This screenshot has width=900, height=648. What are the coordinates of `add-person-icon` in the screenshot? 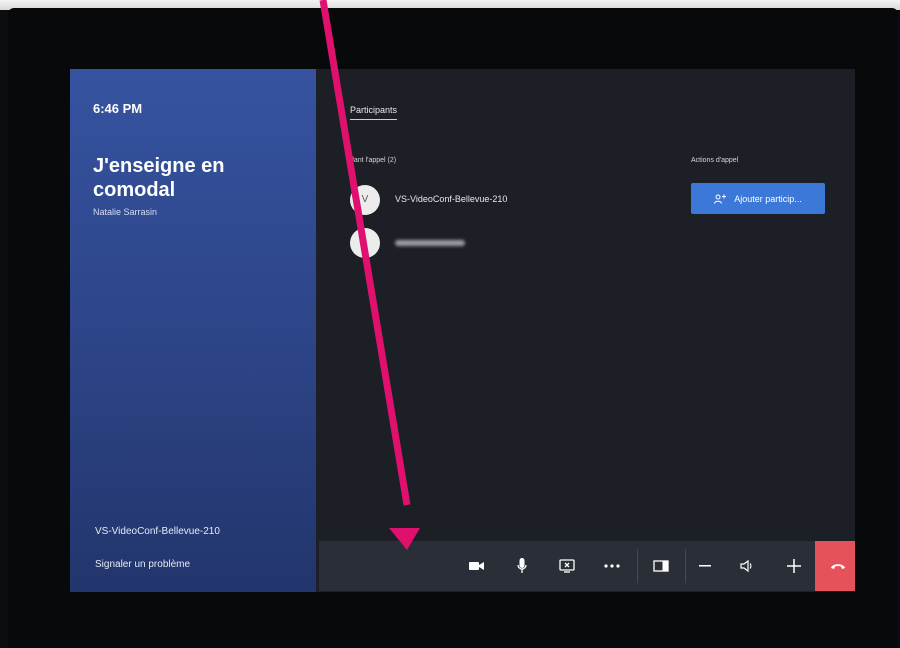 It's located at (720, 199).